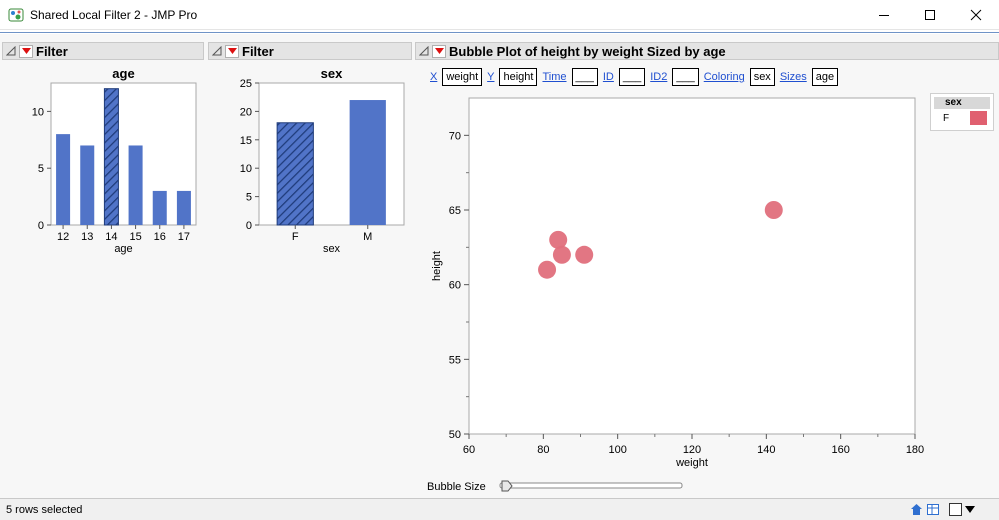 This screenshot has width=999, height=520. Describe the element at coordinates (840, 450) in the screenshot. I see `x-tick-label: 160` at that location.